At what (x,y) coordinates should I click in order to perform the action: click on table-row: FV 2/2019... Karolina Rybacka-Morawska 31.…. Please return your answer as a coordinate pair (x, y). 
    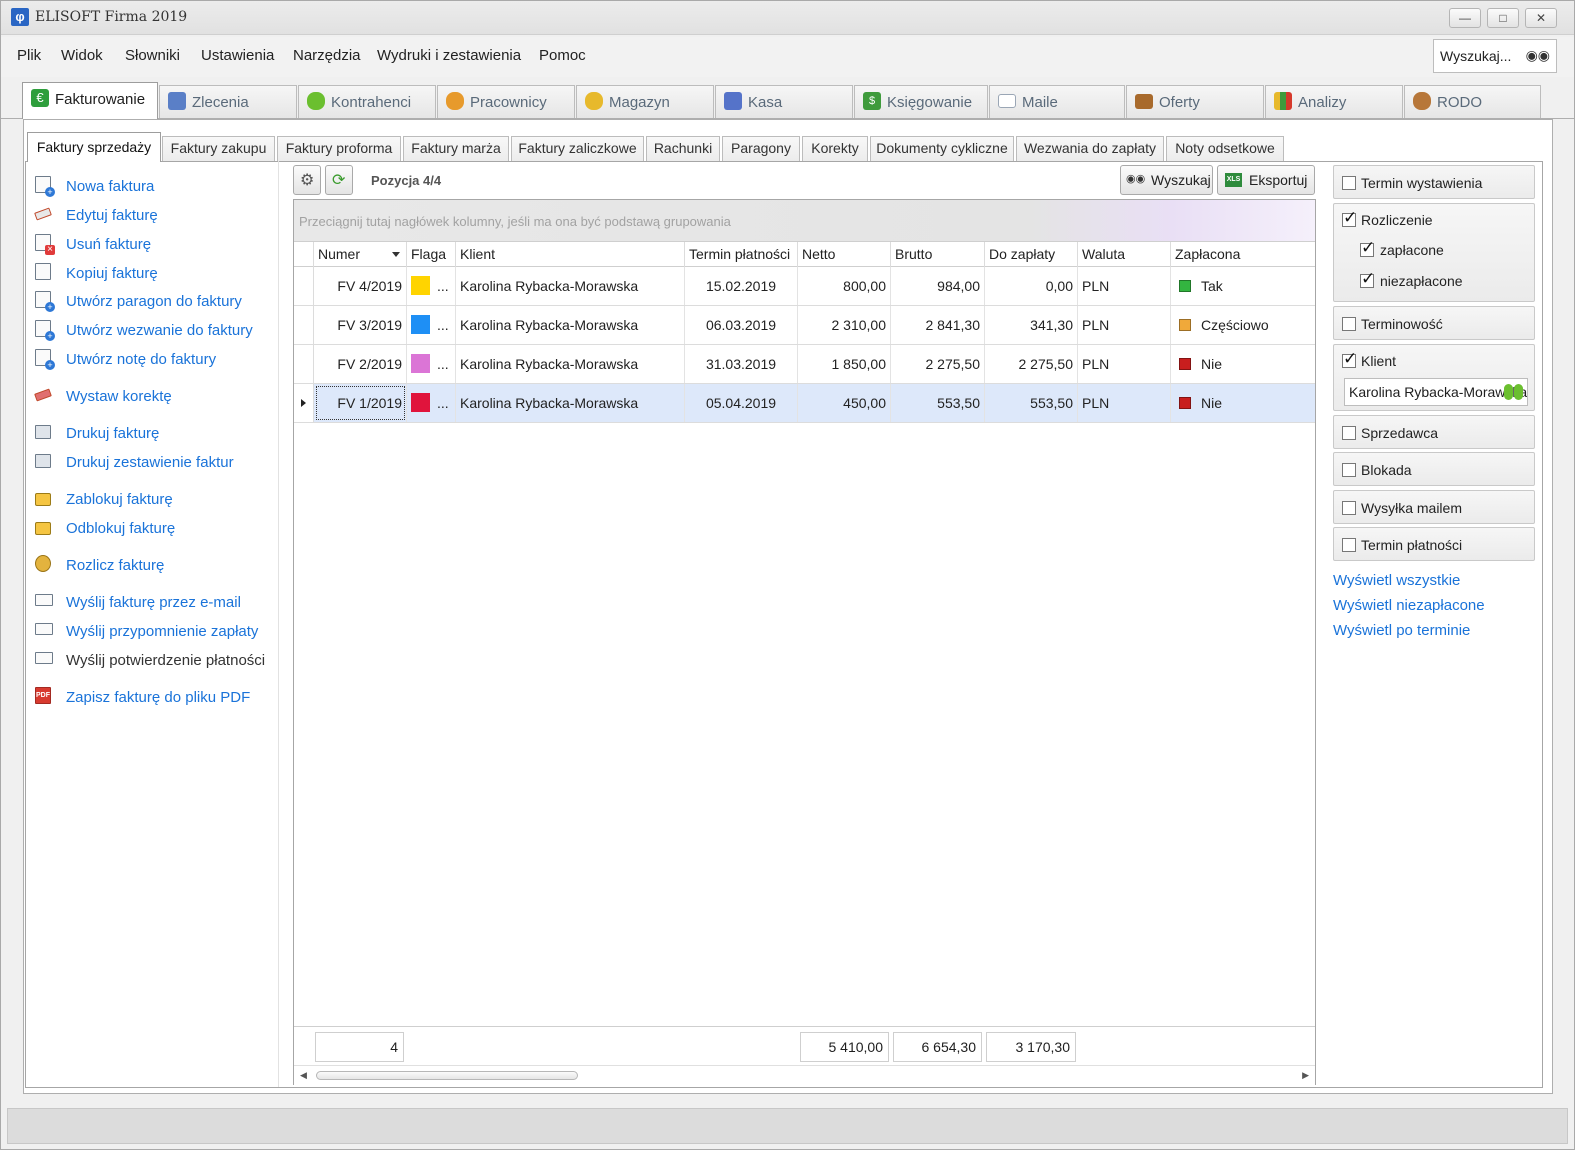
    Looking at the image, I should click on (804, 364).